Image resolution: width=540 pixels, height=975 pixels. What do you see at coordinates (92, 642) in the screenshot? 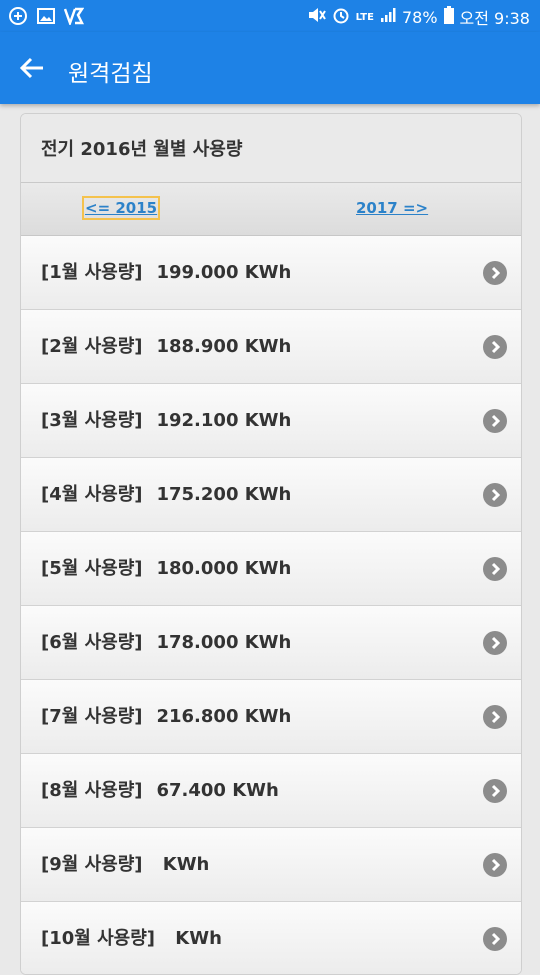
I see `month-label: [6월 사용량]` at bounding box center [92, 642].